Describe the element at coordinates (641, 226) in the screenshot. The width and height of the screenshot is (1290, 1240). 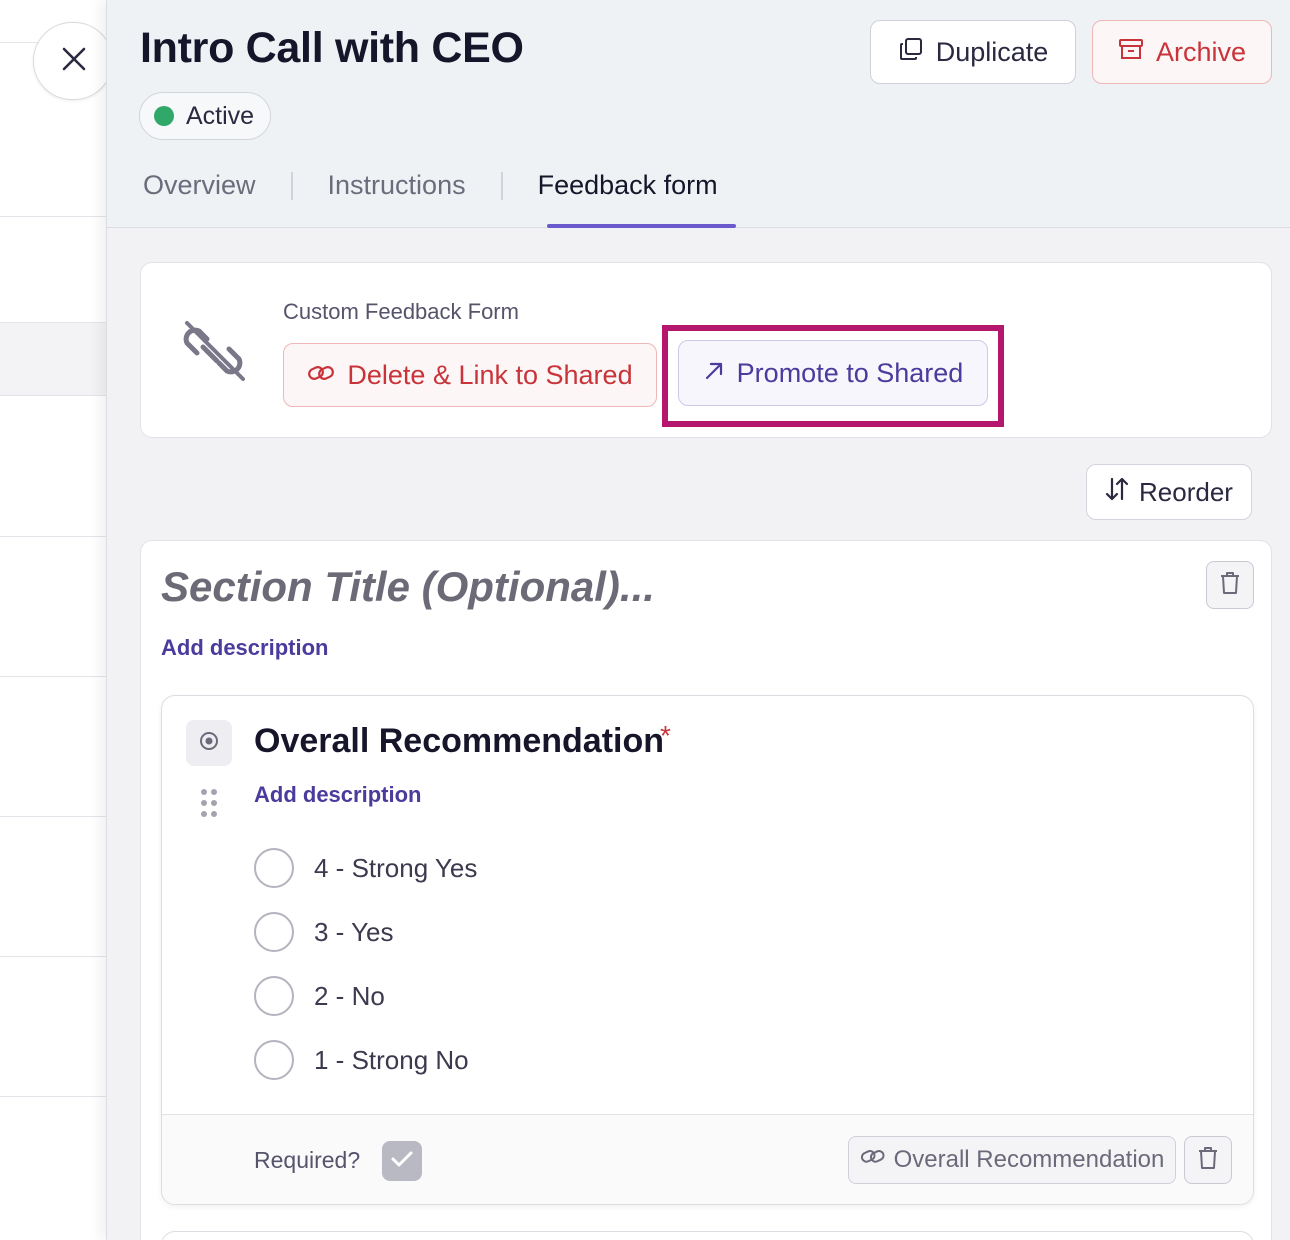
I see `active-tab-indicator` at that location.